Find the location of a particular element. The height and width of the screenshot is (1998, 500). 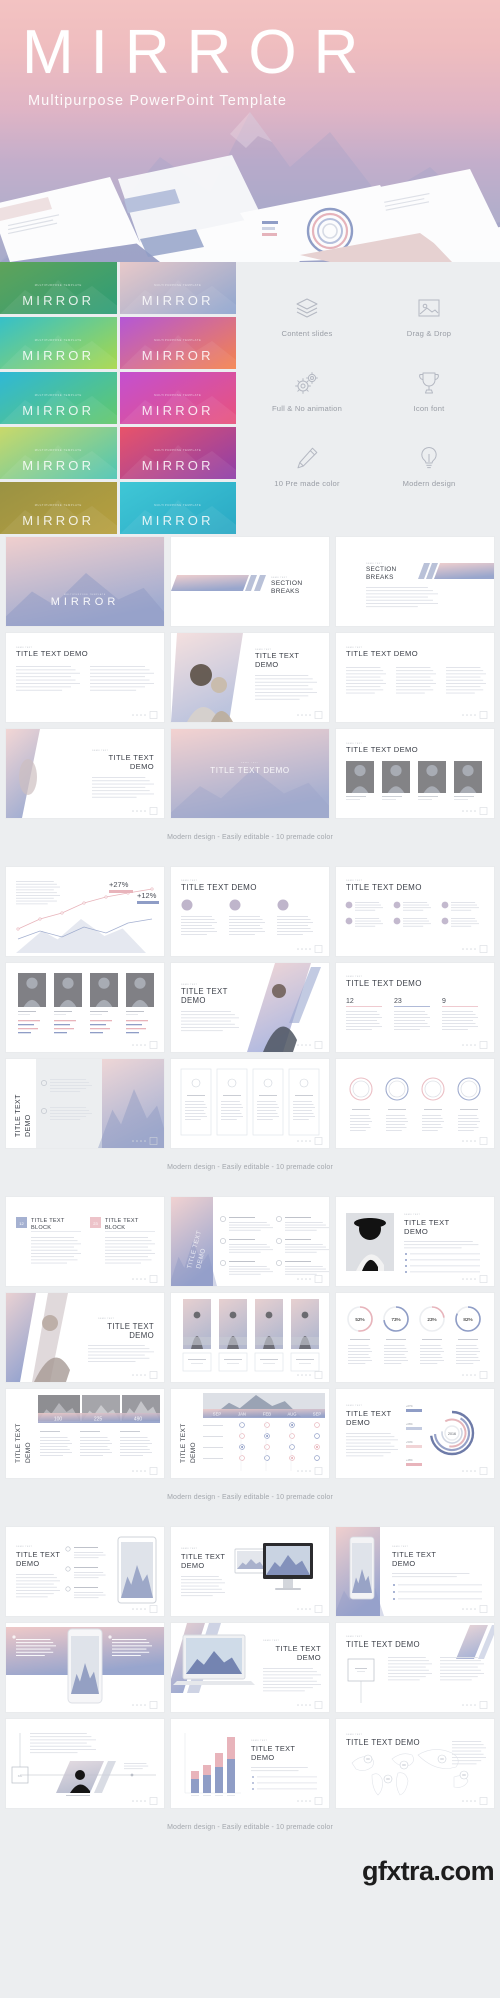

slide-thumbnail-line-chart: +27% +12% is located at coordinates (85, 911).